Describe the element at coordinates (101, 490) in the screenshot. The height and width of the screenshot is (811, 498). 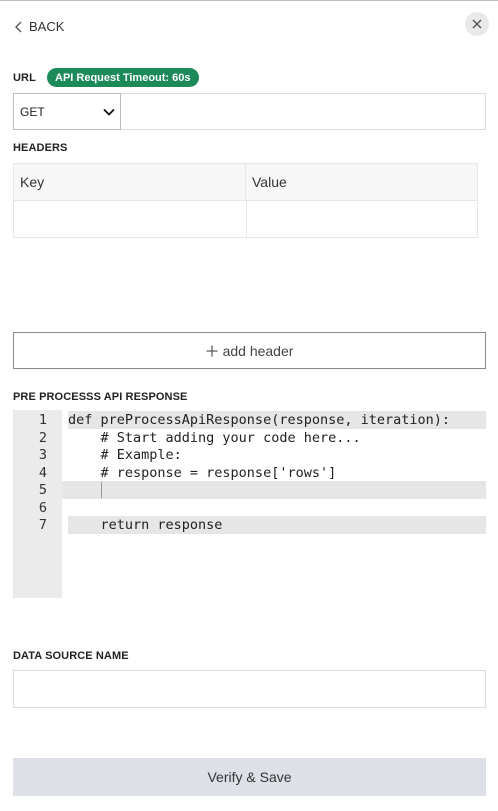
I see `text-cursor` at that location.